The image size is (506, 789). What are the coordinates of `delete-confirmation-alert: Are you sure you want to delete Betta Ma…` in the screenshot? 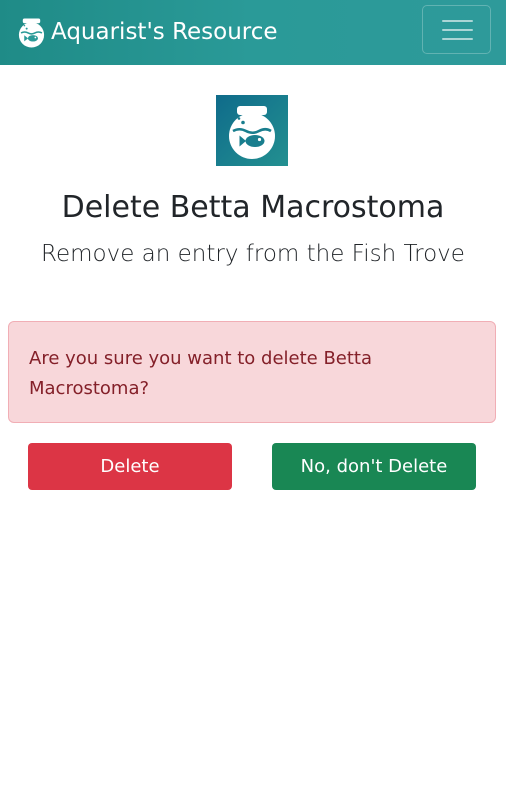 It's located at (252, 372).